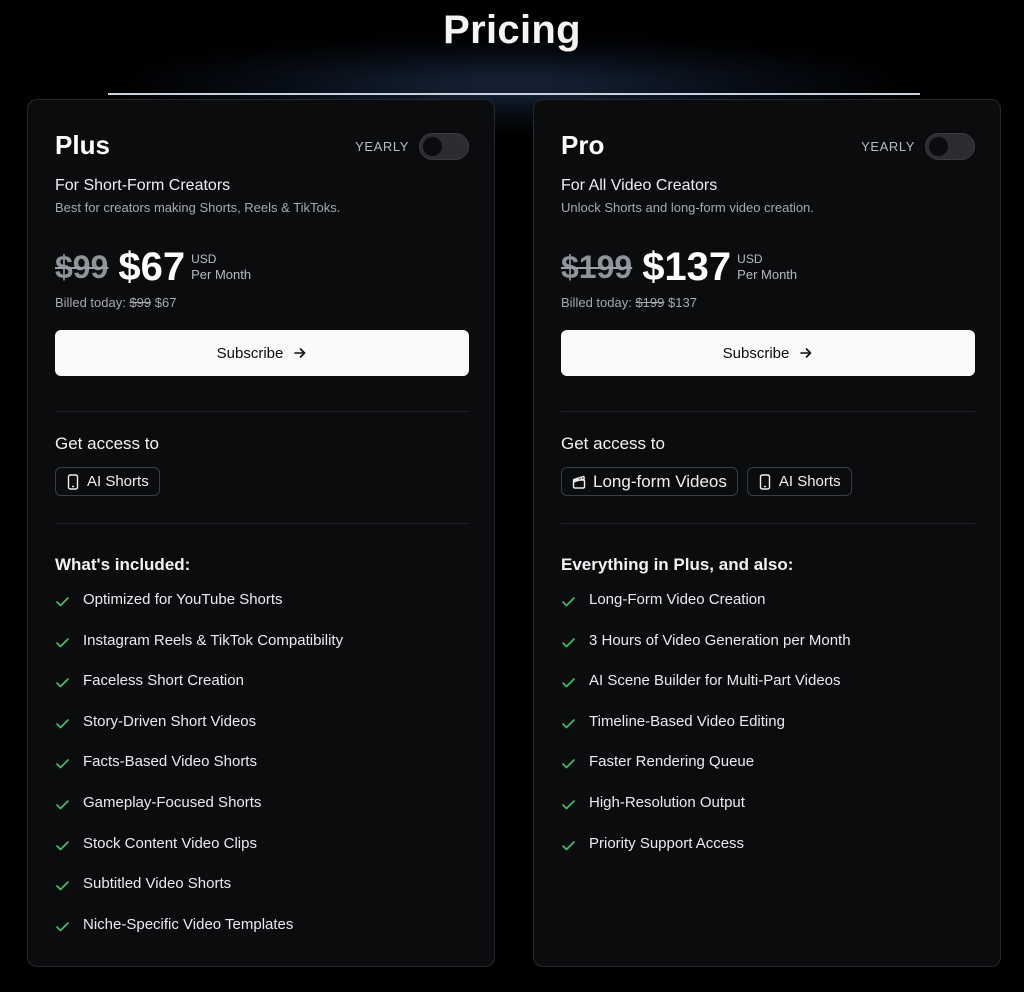 The image size is (1024, 992). I want to click on old-price: $199, so click(597, 267).